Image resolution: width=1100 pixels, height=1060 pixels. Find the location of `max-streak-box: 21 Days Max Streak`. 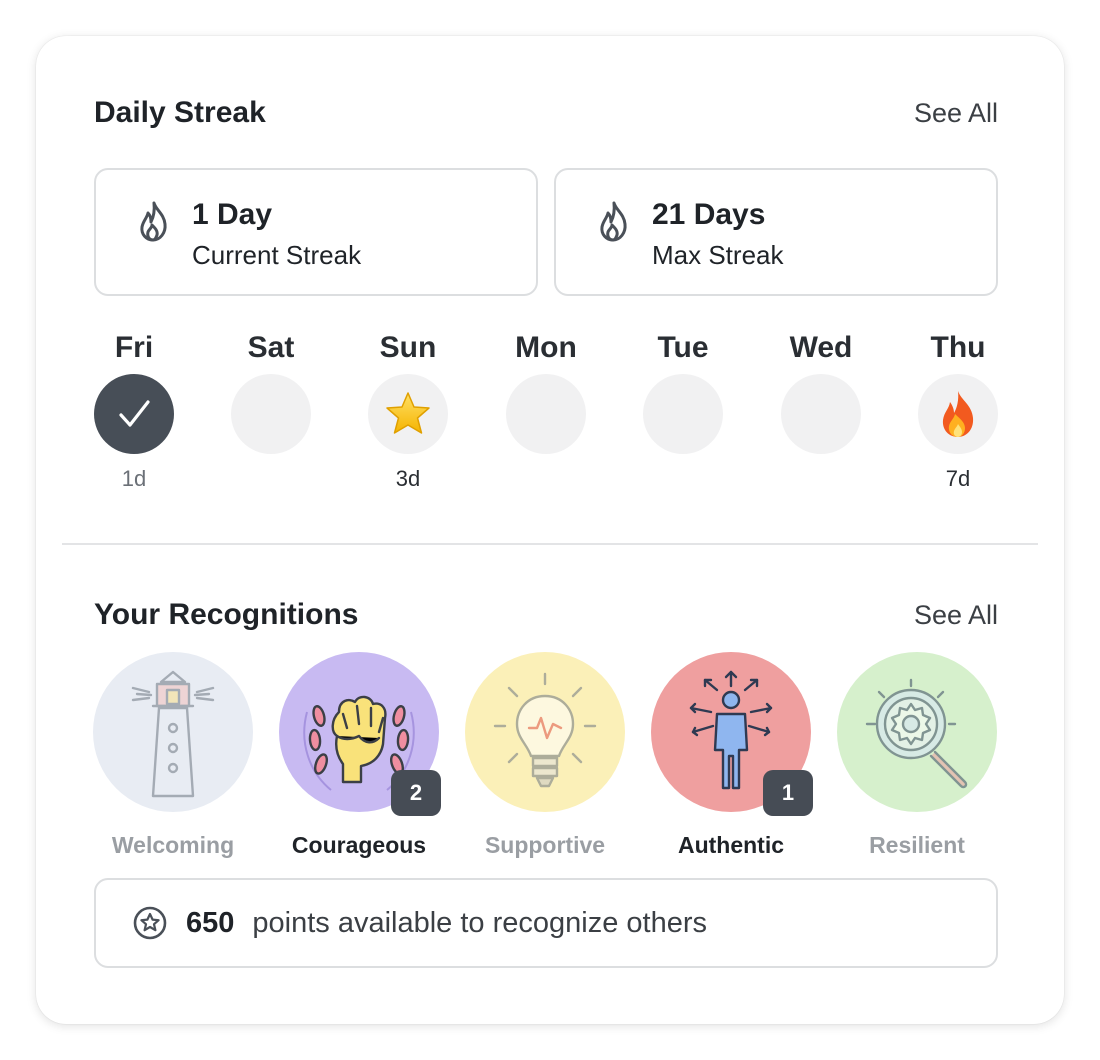

max-streak-box: 21 Days Max Streak is located at coordinates (776, 232).